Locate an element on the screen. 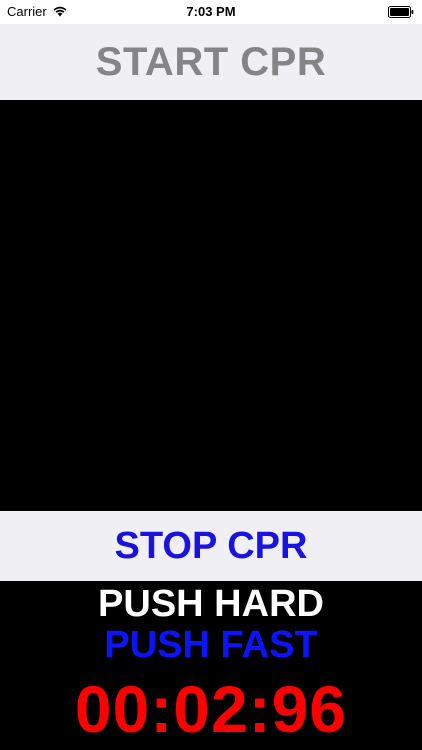 The image size is (422, 750). status-time: 7:03 PM is located at coordinates (211, 11).